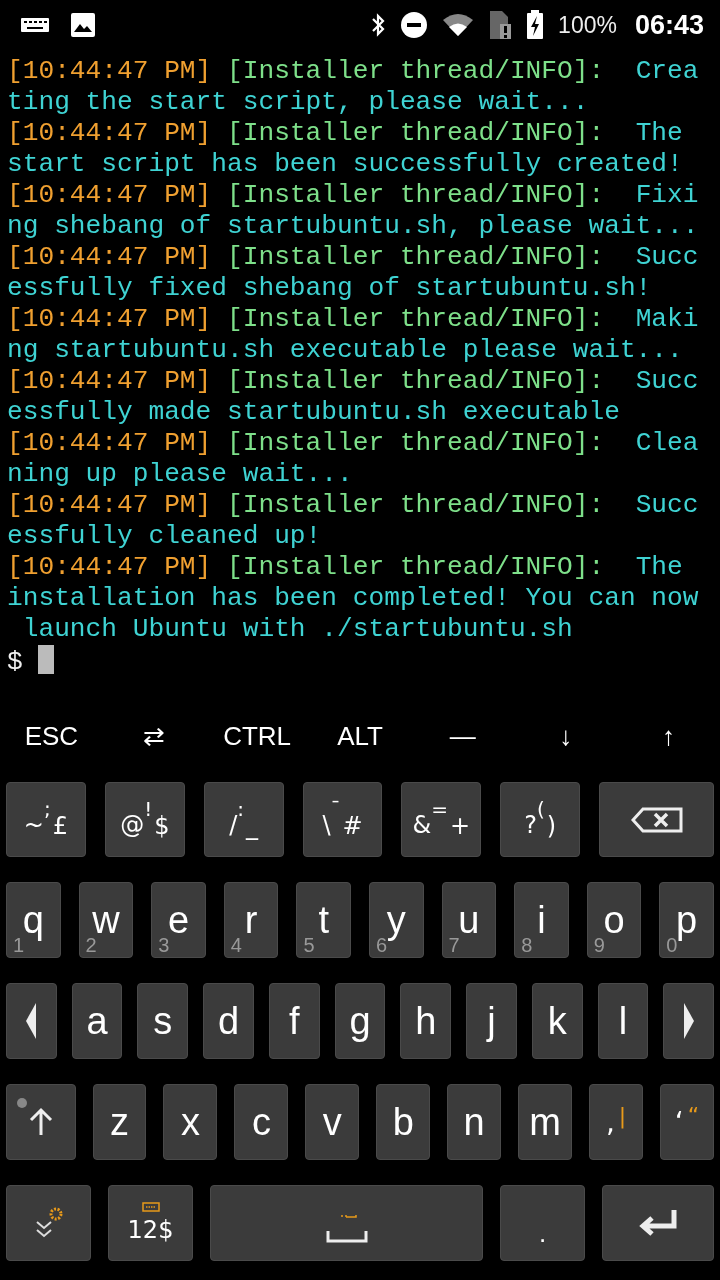  I want to click on left-triangle-icon, so click(31, 1021).